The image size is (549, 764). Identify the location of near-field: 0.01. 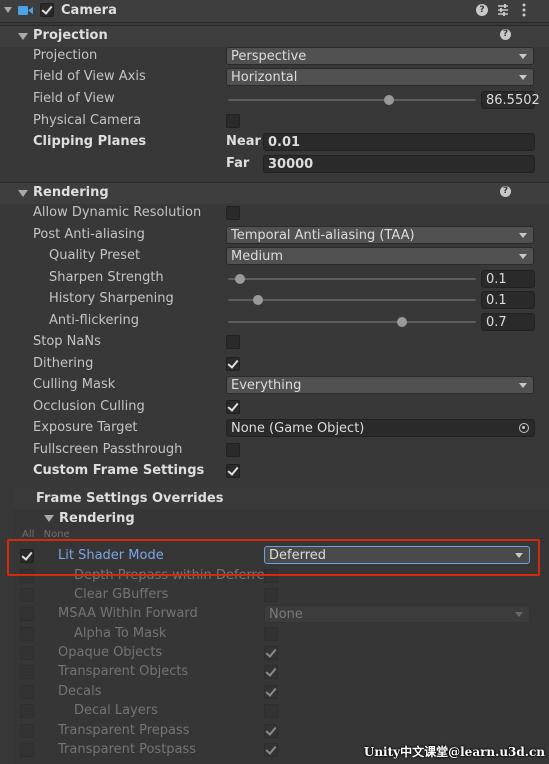
(399, 142).